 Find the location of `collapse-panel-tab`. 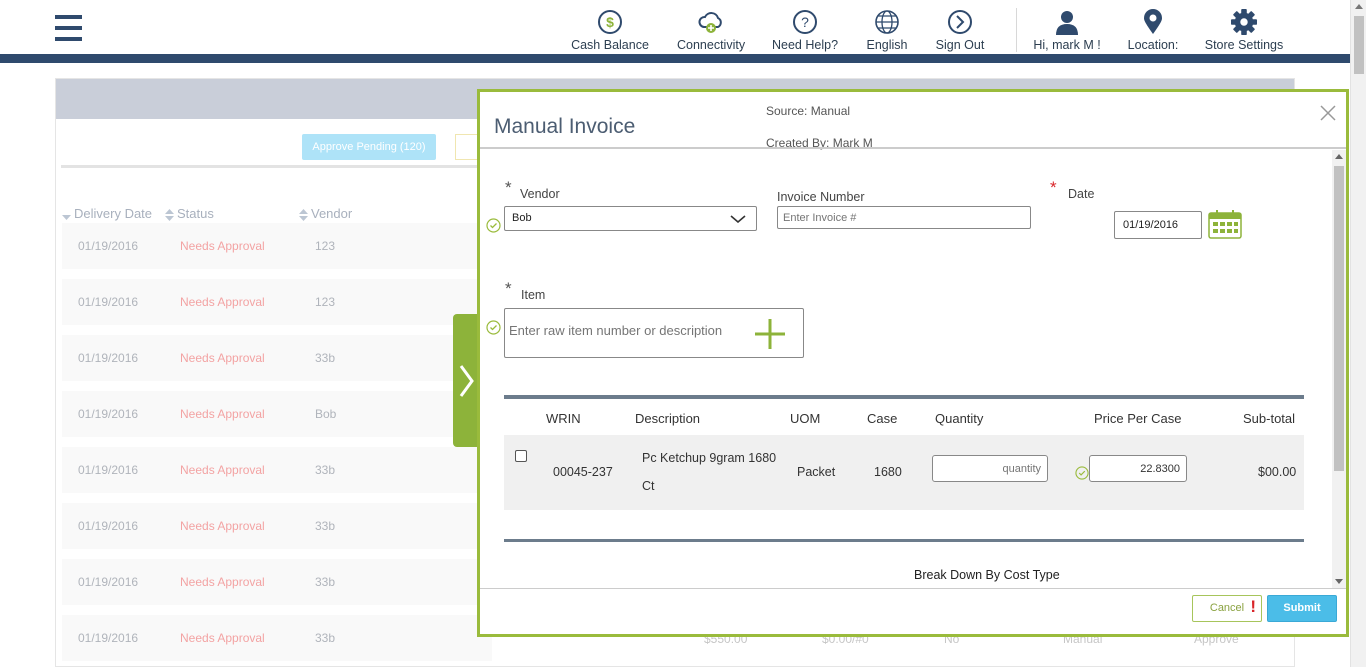

collapse-panel-tab is located at coordinates (466, 380).